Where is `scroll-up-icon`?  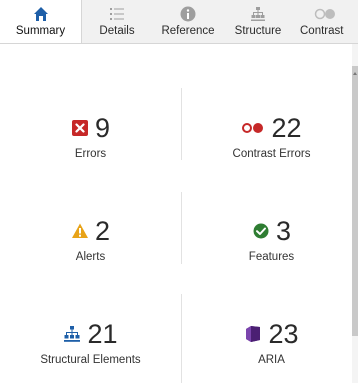
scroll-up-icon is located at coordinates (355, 73).